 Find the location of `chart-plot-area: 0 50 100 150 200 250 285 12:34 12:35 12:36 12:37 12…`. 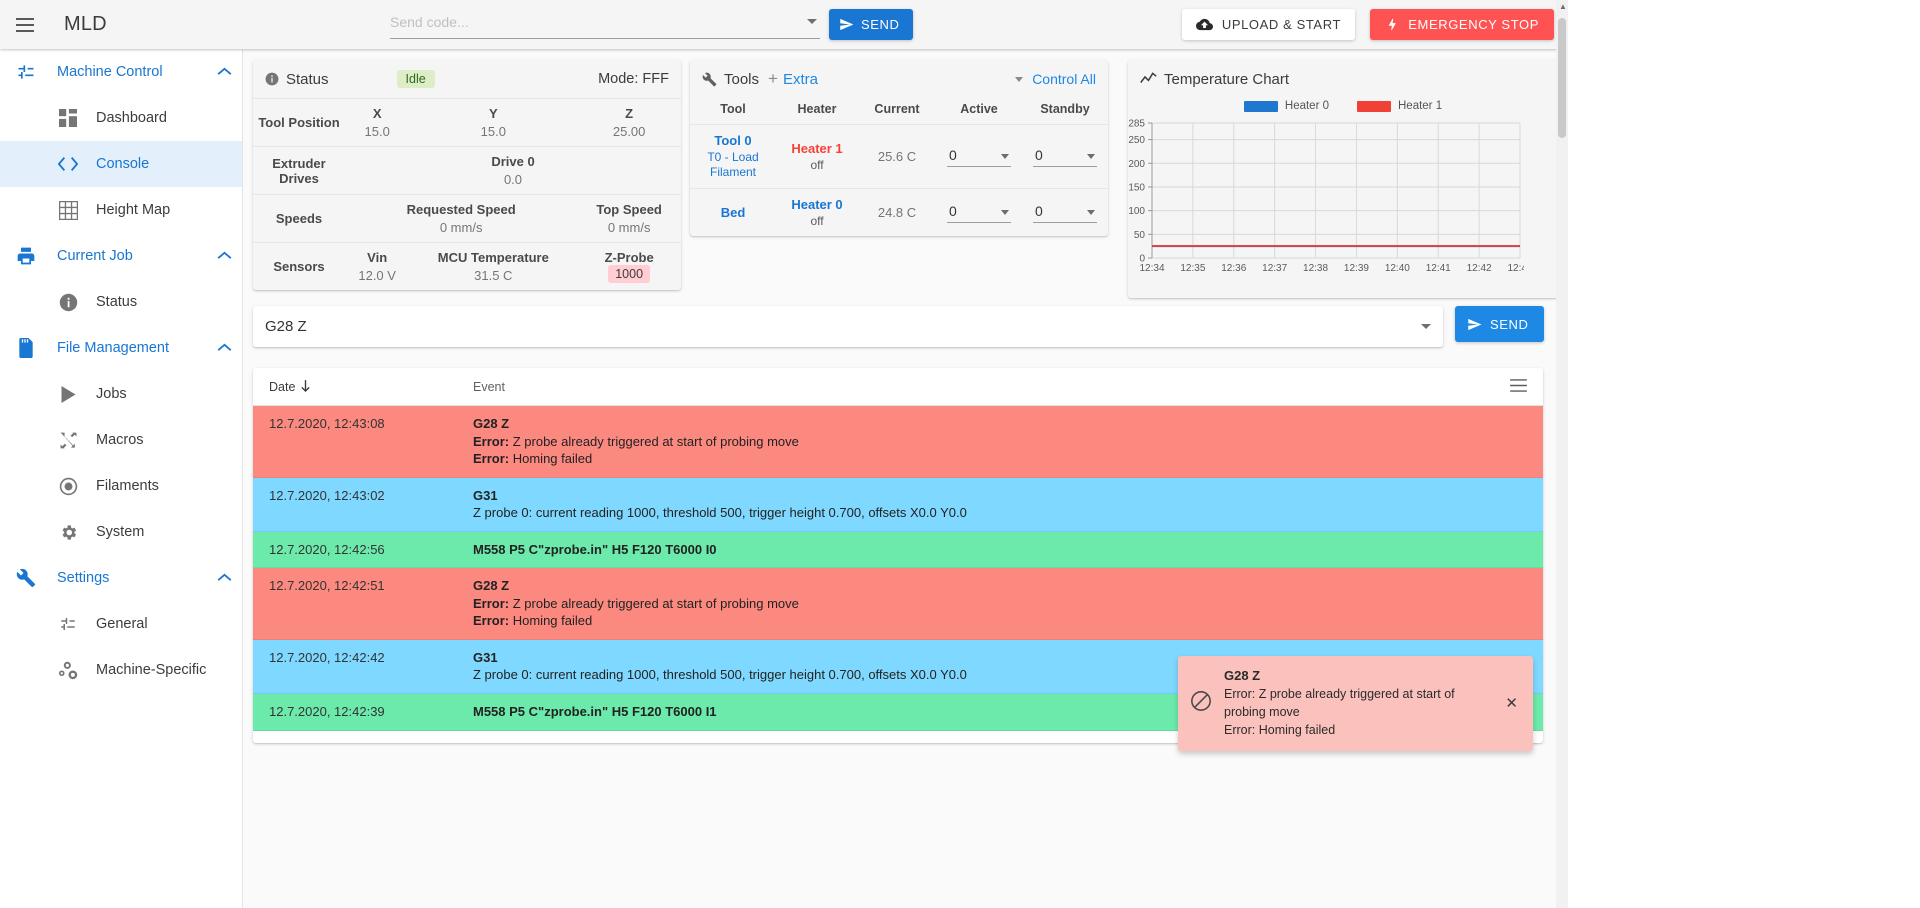

chart-plot-area: 0 50 100 150 200 250 285 12:34 12:35 12:36 12:37 12… is located at coordinates (1337, 198).